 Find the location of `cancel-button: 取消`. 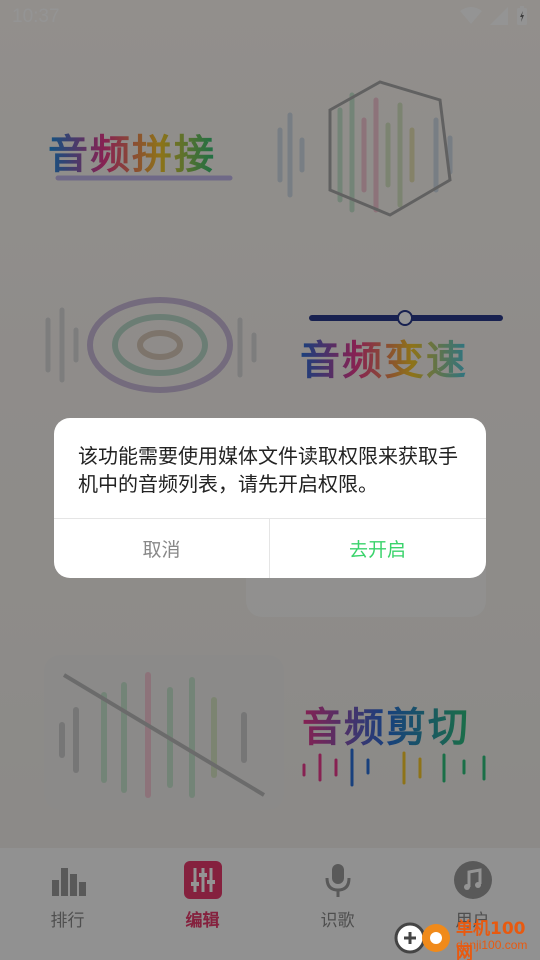

cancel-button: 取消 is located at coordinates (161, 548).